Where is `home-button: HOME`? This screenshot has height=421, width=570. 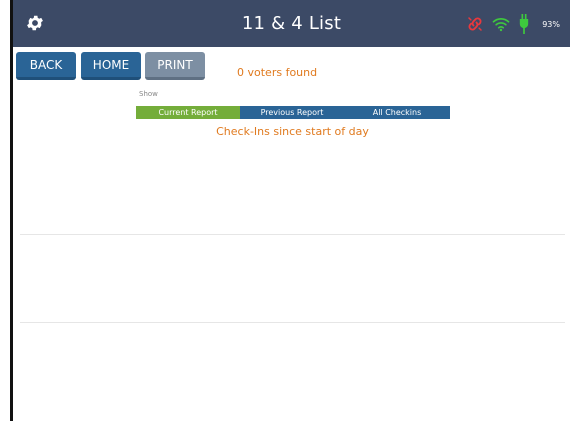 home-button: HOME is located at coordinates (111, 66).